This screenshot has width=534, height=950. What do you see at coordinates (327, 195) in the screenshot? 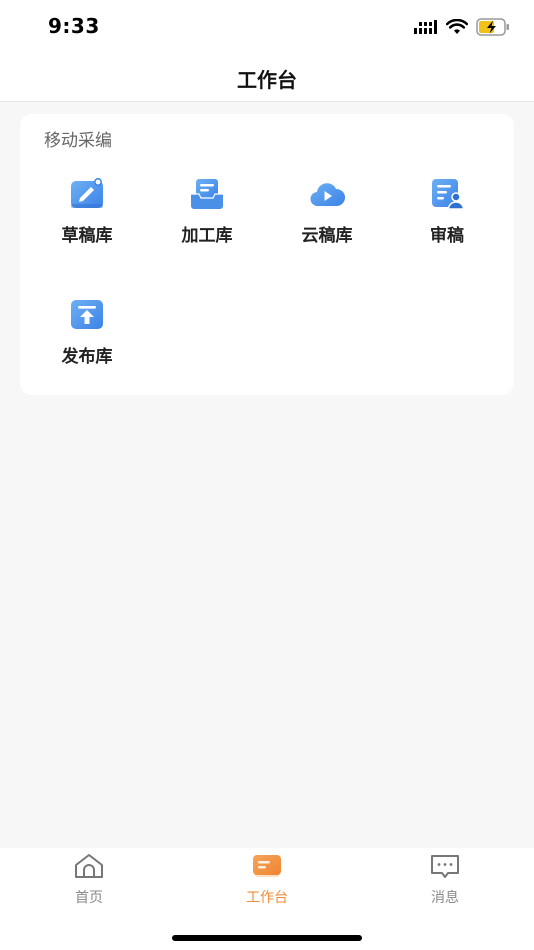
I see `cloud-play-icon` at bounding box center [327, 195].